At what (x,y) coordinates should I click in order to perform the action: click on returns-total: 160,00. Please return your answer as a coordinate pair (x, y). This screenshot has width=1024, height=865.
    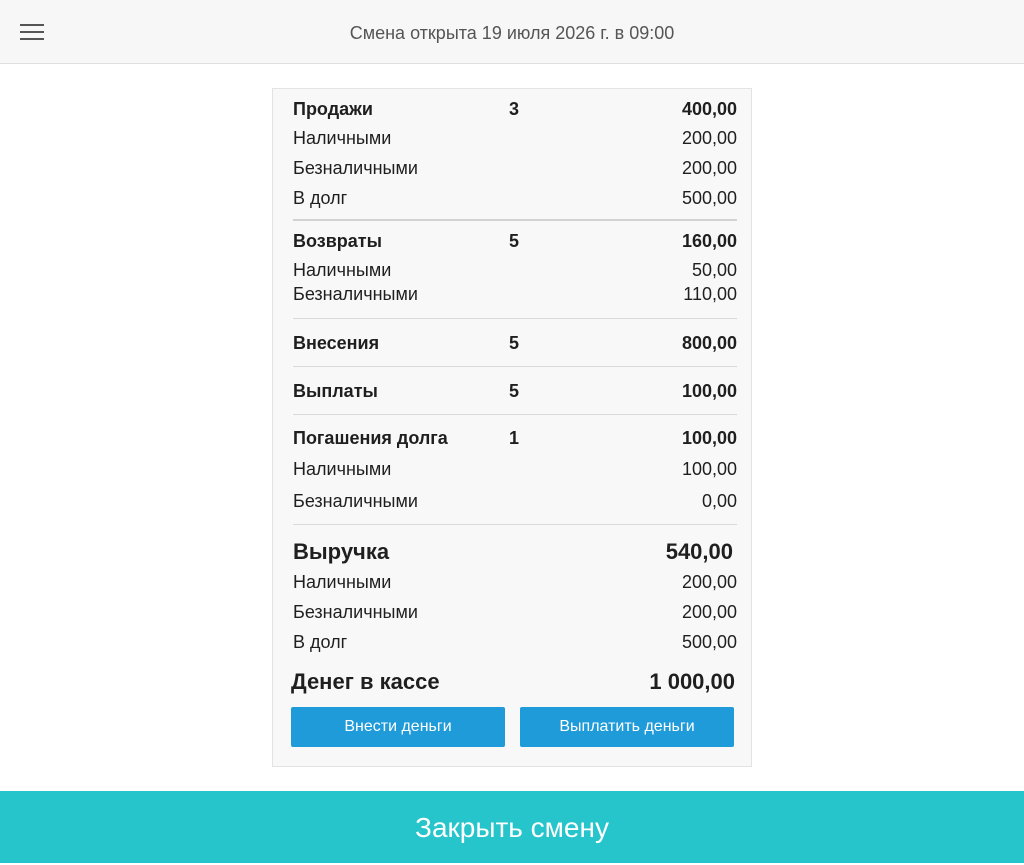
    Looking at the image, I should click on (709, 241).